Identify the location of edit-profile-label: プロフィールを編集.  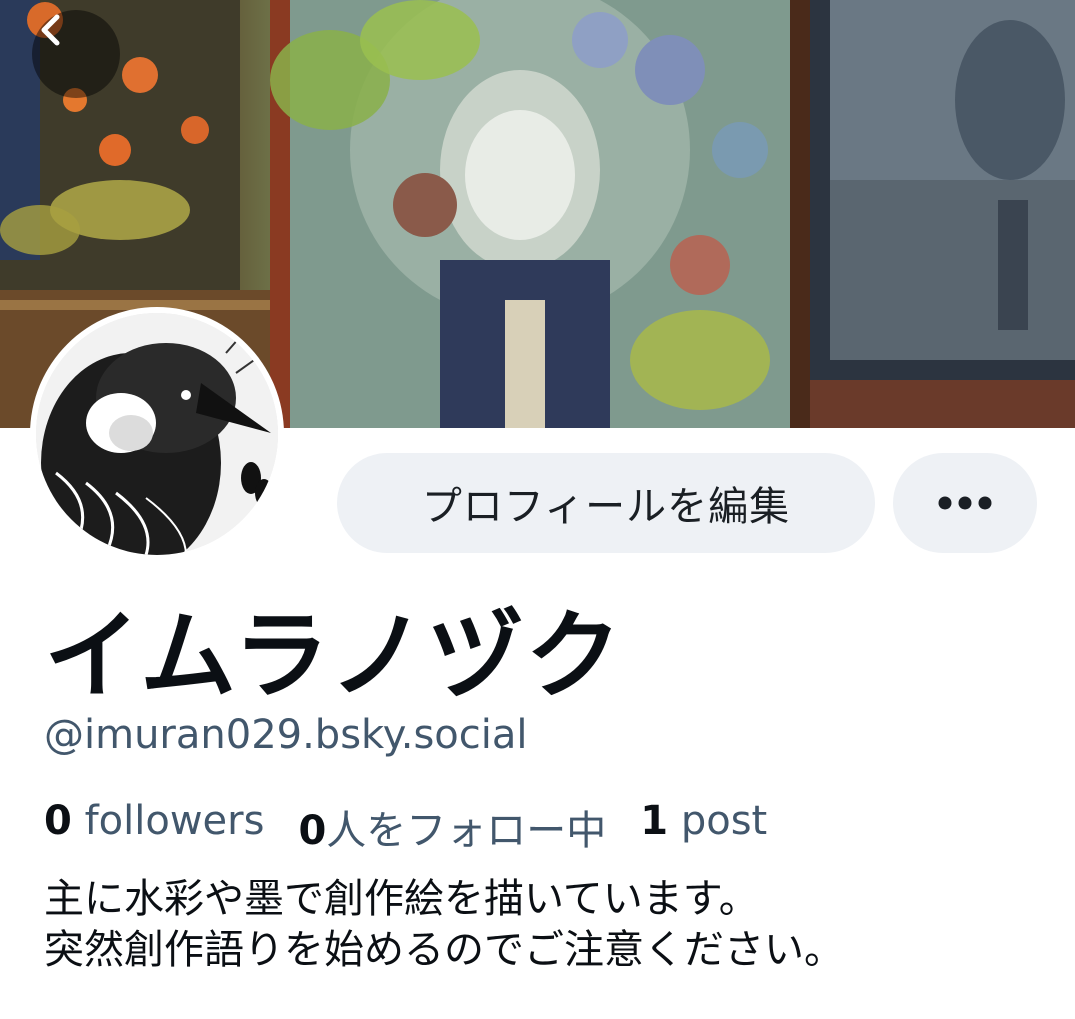
(606, 507).